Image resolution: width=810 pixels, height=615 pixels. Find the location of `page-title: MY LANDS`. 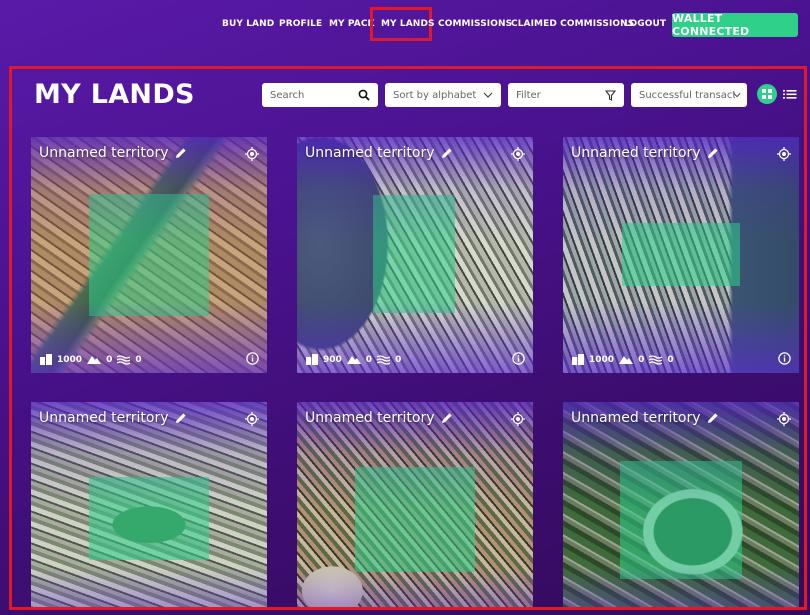

page-title: MY LANDS is located at coordinates (114, 94).